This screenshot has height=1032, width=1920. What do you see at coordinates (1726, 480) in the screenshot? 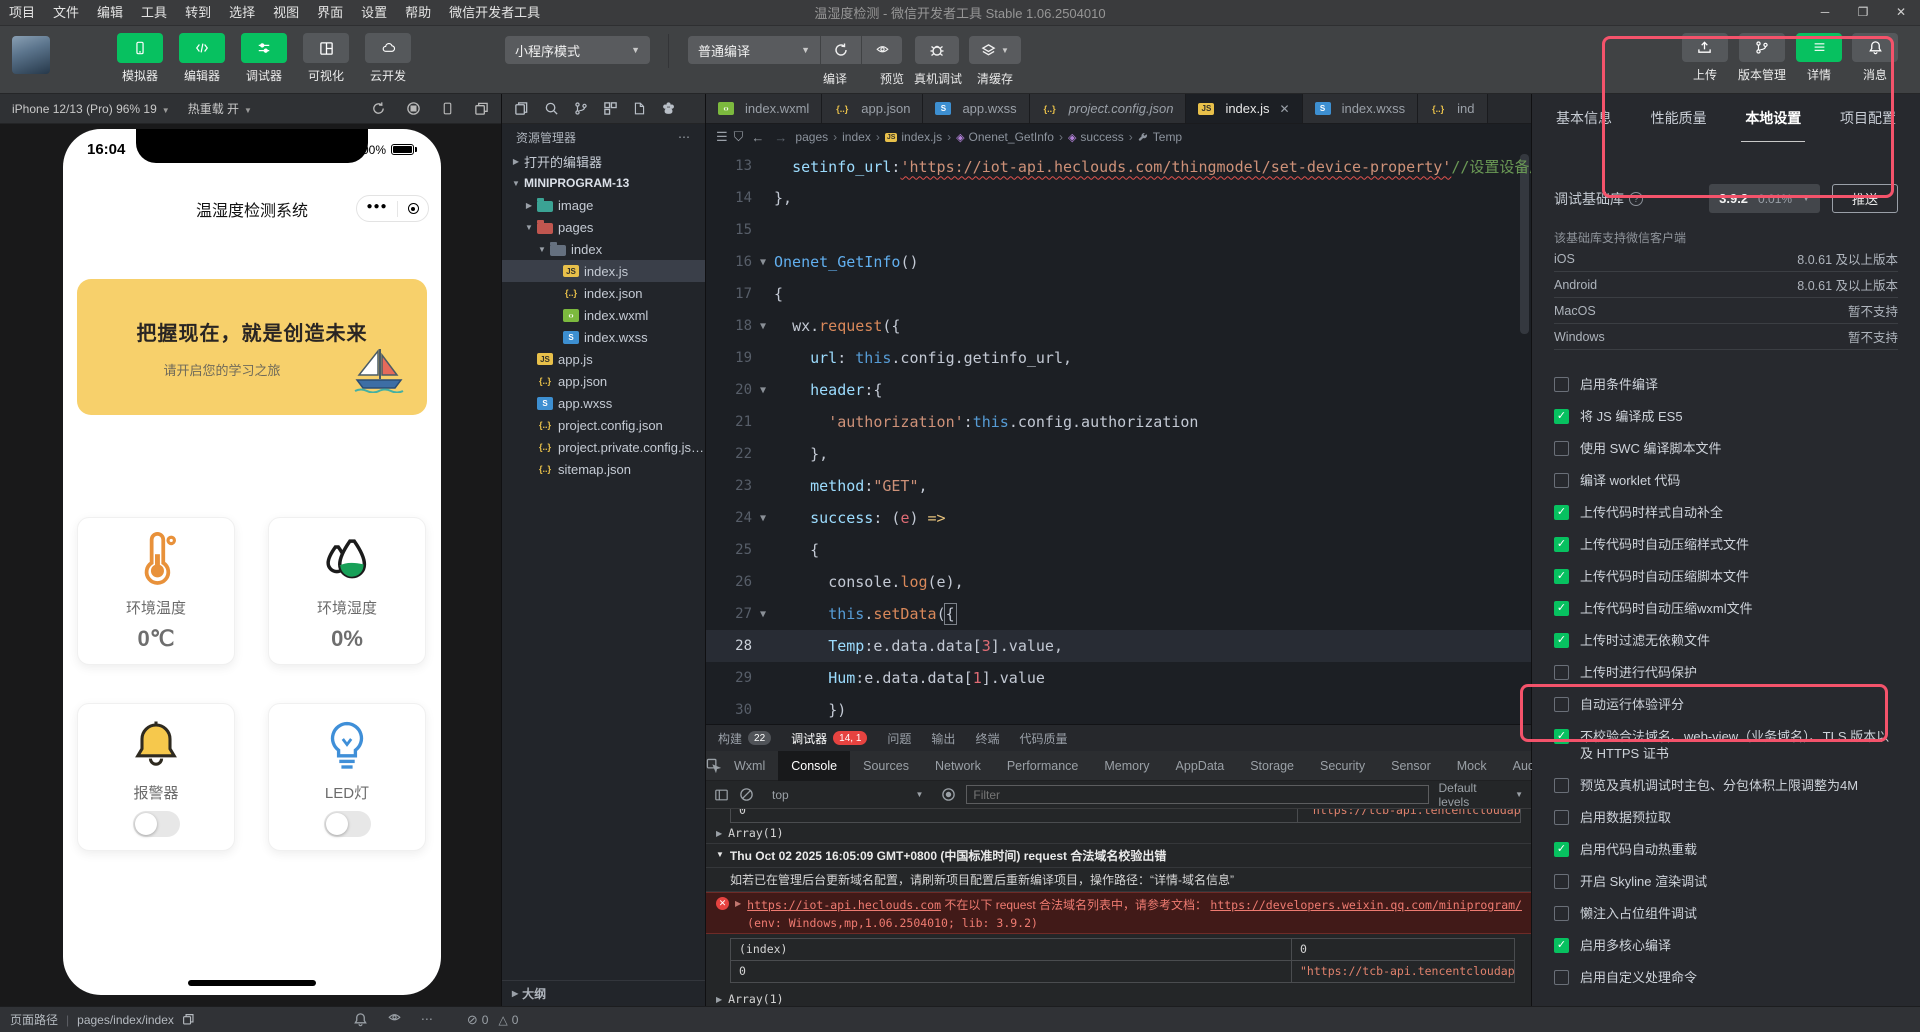
I see `setting-checkbox-row: 编译 worklet 代码` at bounding box center [1726, 480].